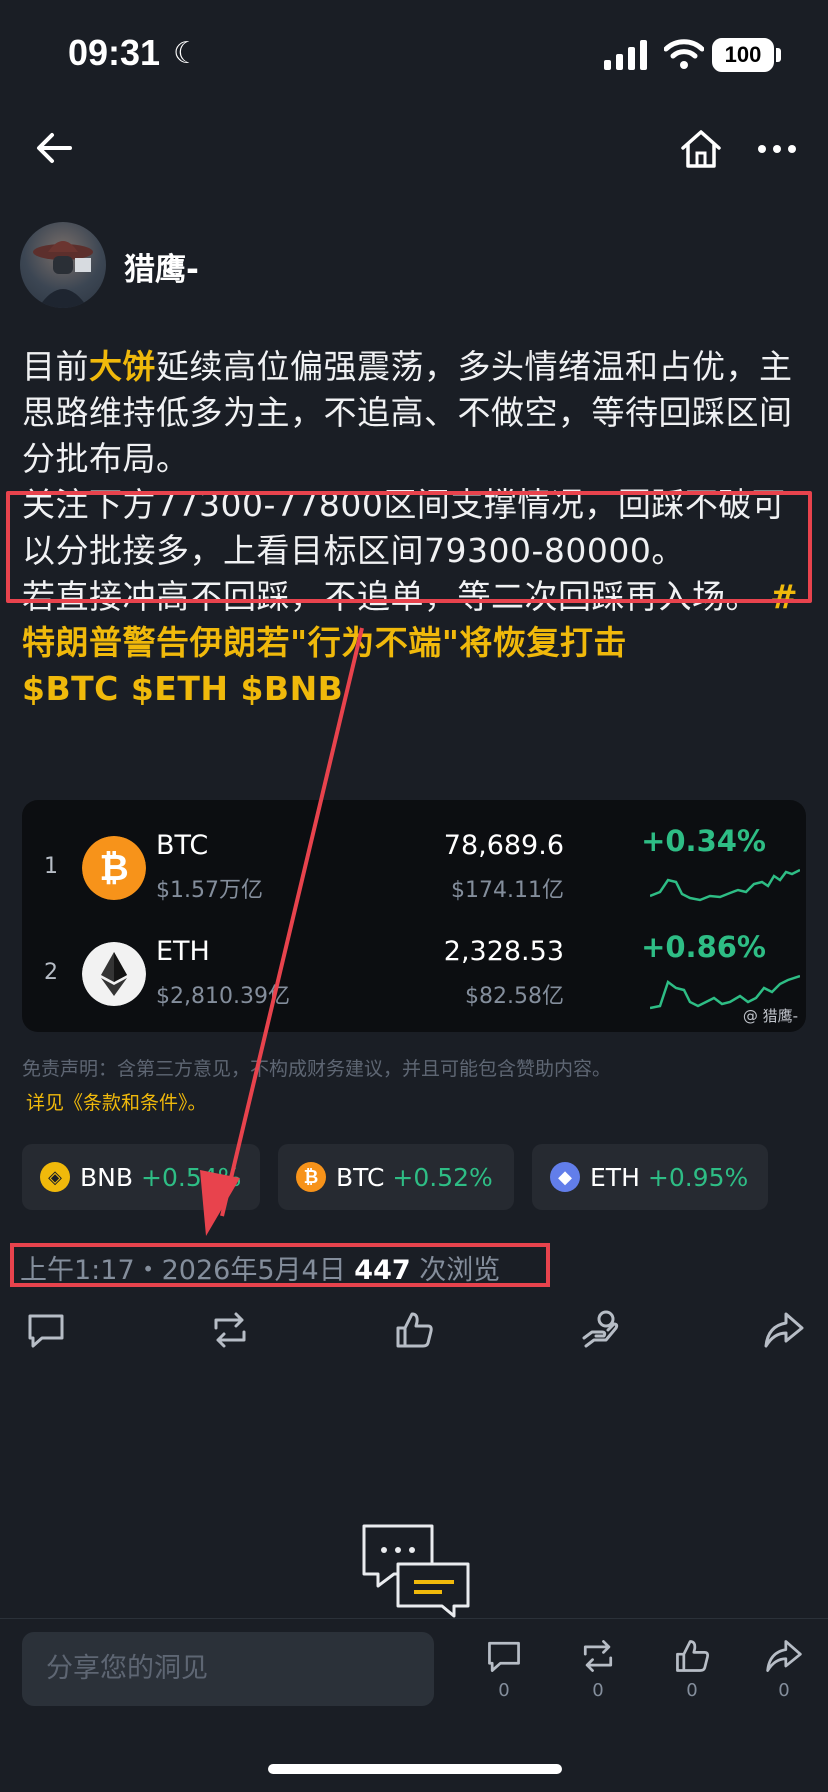 The width and height of the screenshot is (828, 1792). Describe the element at coordinates (55, 366) in the screenshot. I see `post-text-intro: 目前` at that location.